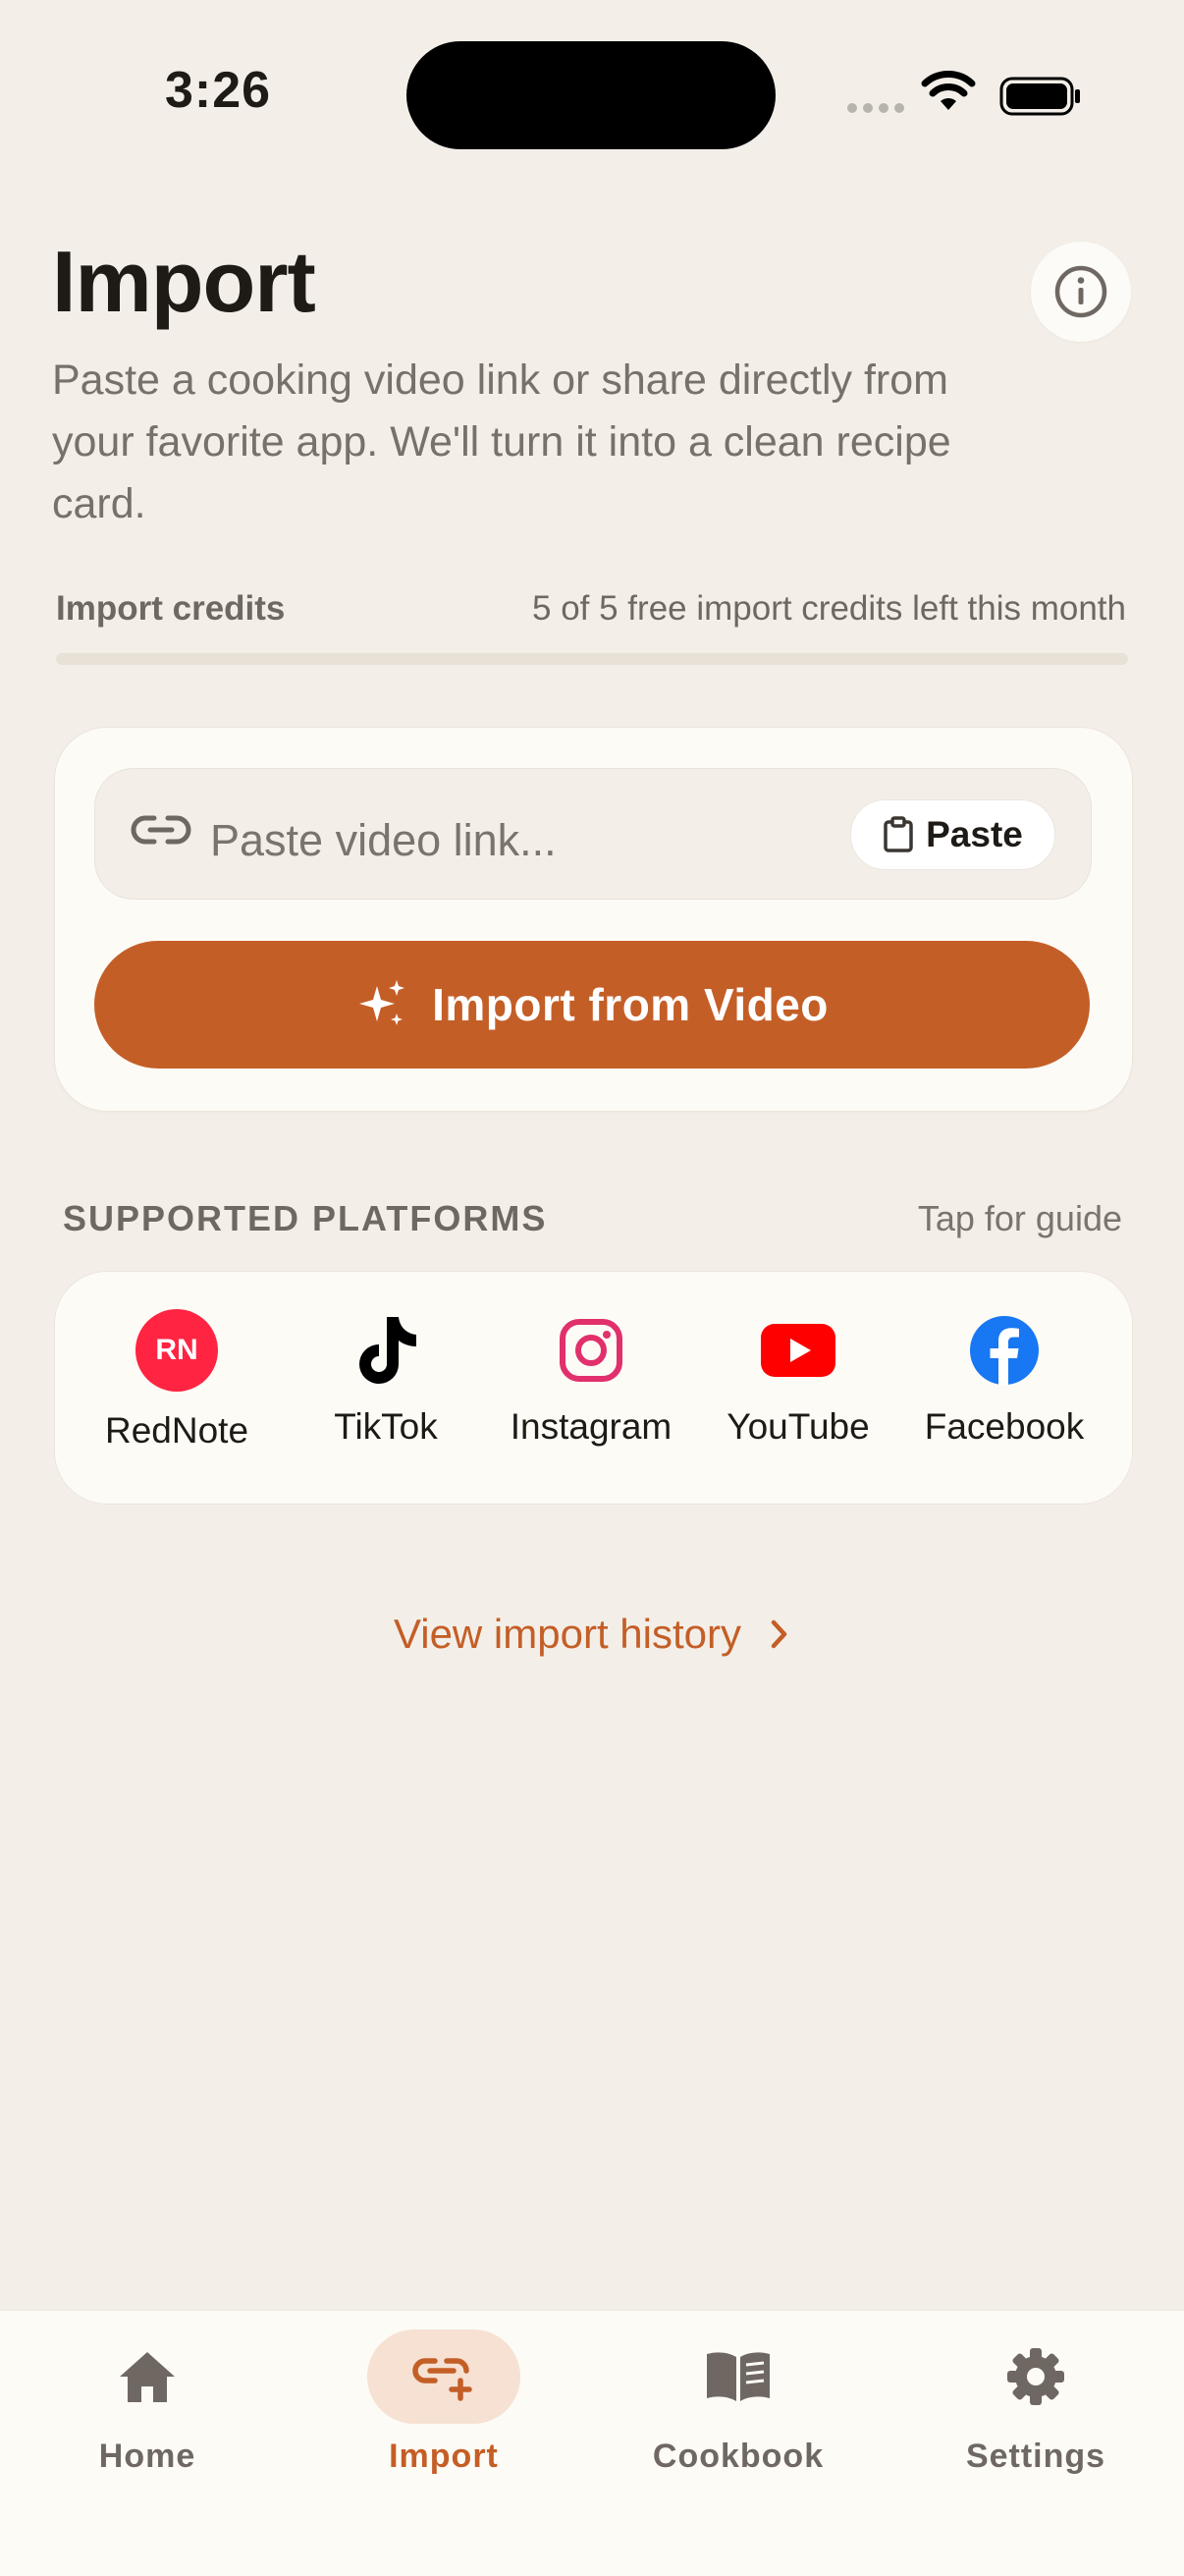 Image resolution: width=1184 pixels, height=2576 pixels. I want to click on paste-button: Paste, so click(952, 834).